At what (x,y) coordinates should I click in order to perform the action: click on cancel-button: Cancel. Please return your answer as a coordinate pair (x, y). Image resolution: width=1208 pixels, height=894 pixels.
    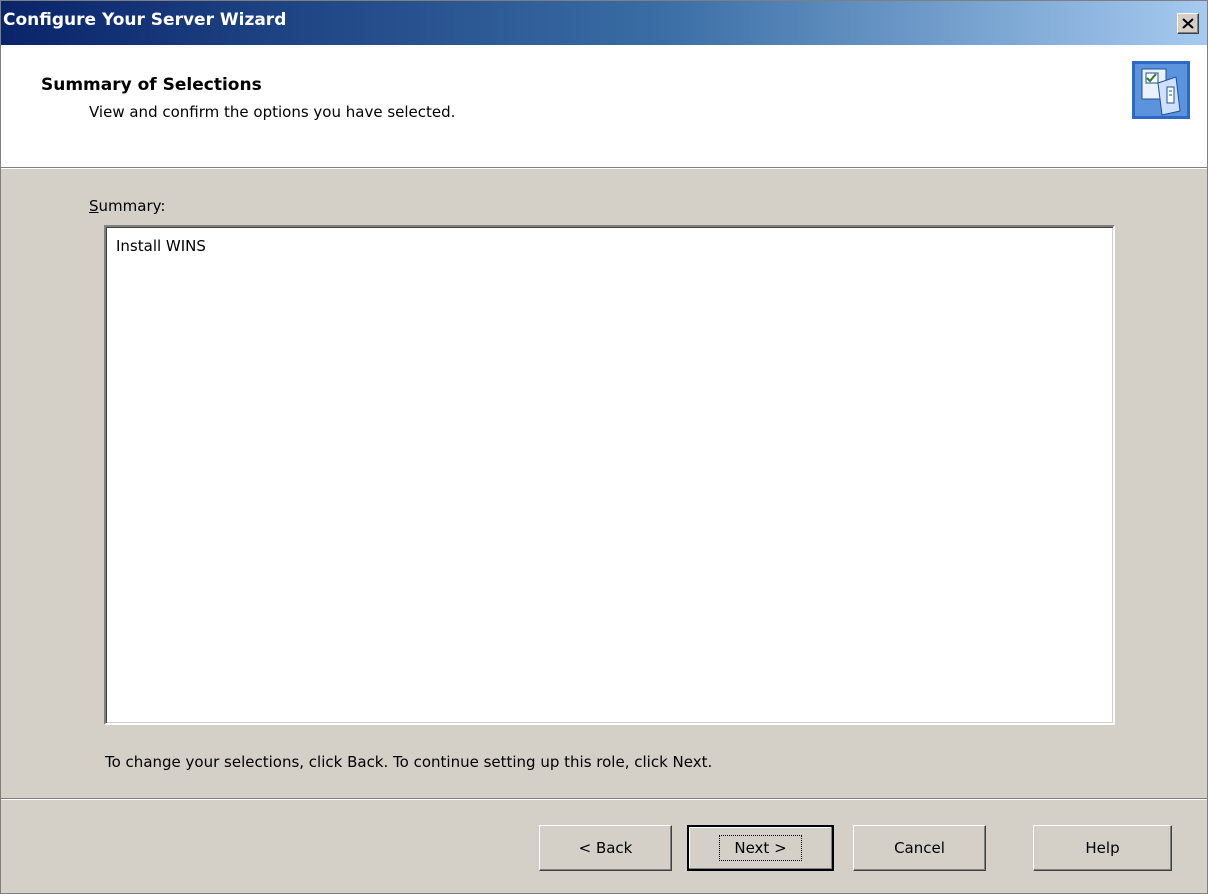
    Looking at the image, I should click on (919, 848).